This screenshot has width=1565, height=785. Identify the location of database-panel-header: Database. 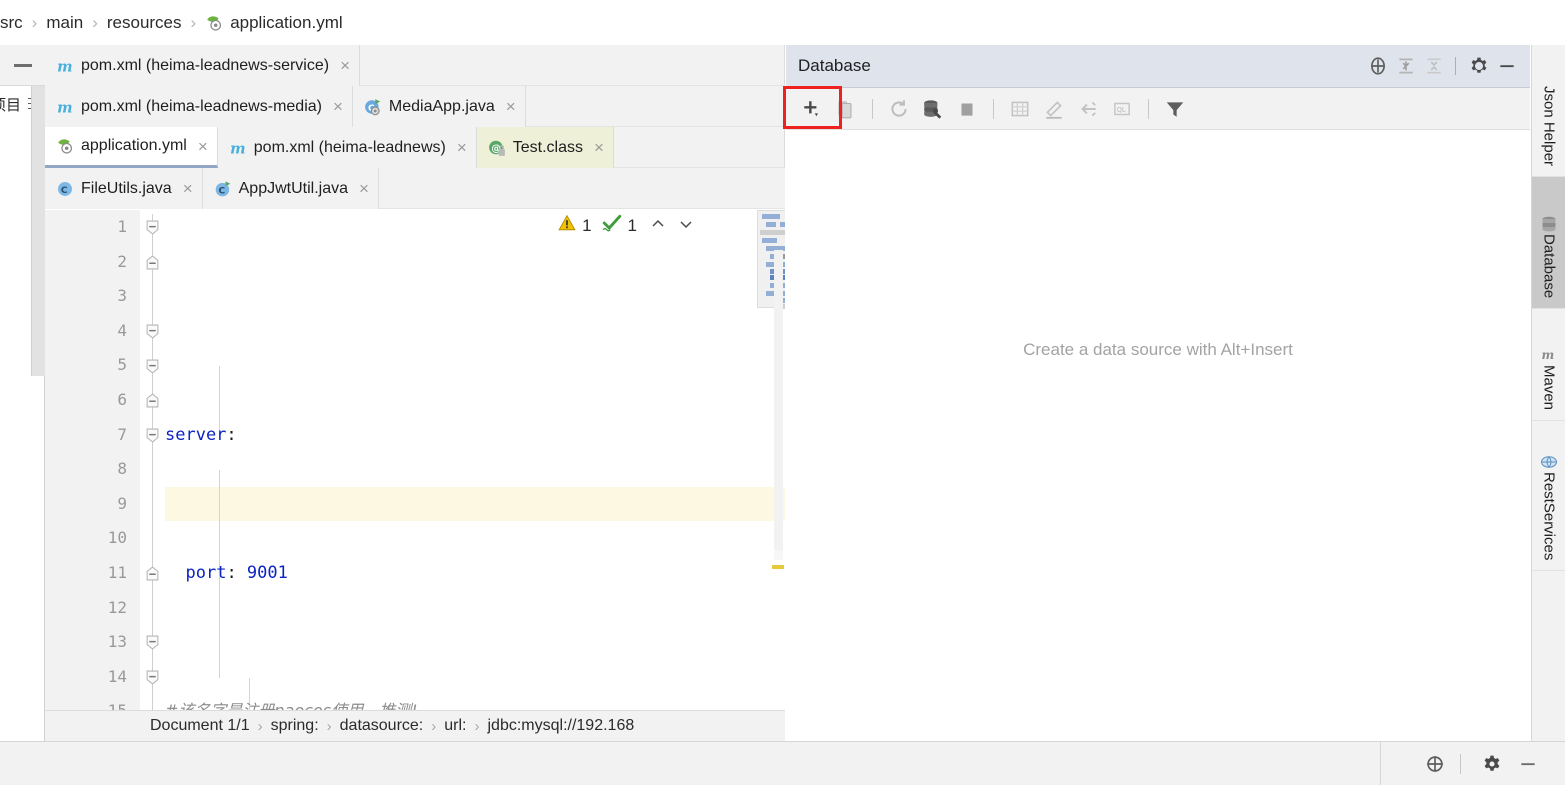
(1158, 66).